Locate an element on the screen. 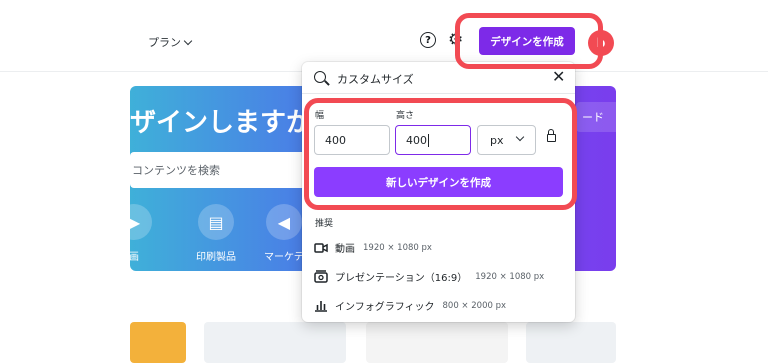  category-print: ▤ 印刷製品 is located at coordinates (216, 233).